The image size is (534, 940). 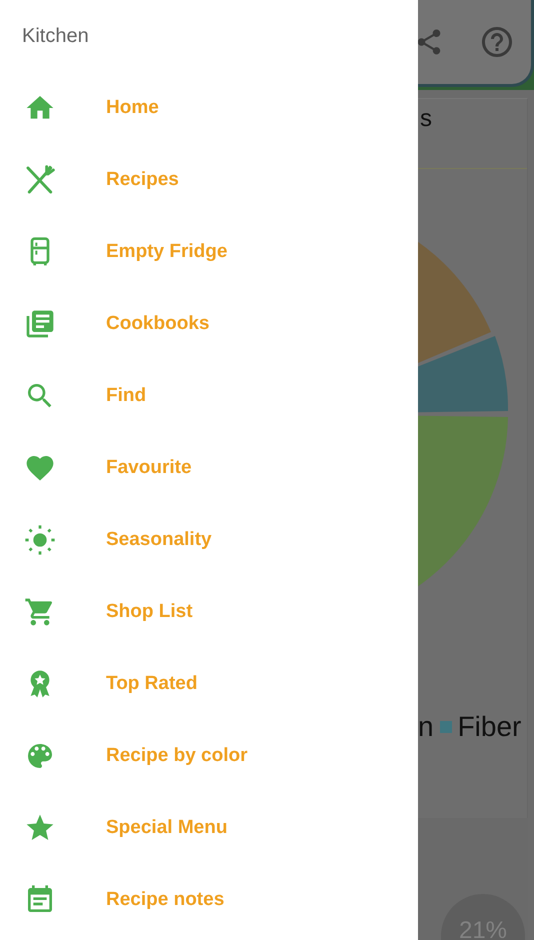 What do you see at coordinates (209, 828) in the screenshot?
I see `menu-item: Special Menu` at bounding box center [209, 828].